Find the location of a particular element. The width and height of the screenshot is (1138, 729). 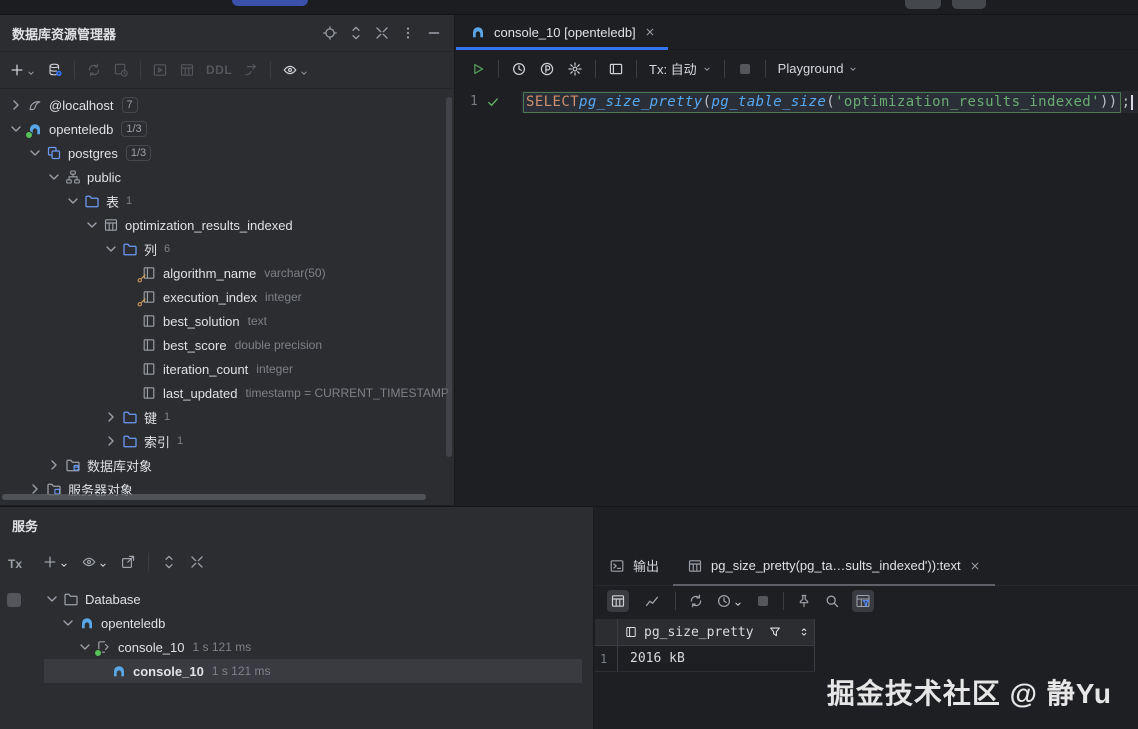

reload-icon is located at coordinates (696, 601).